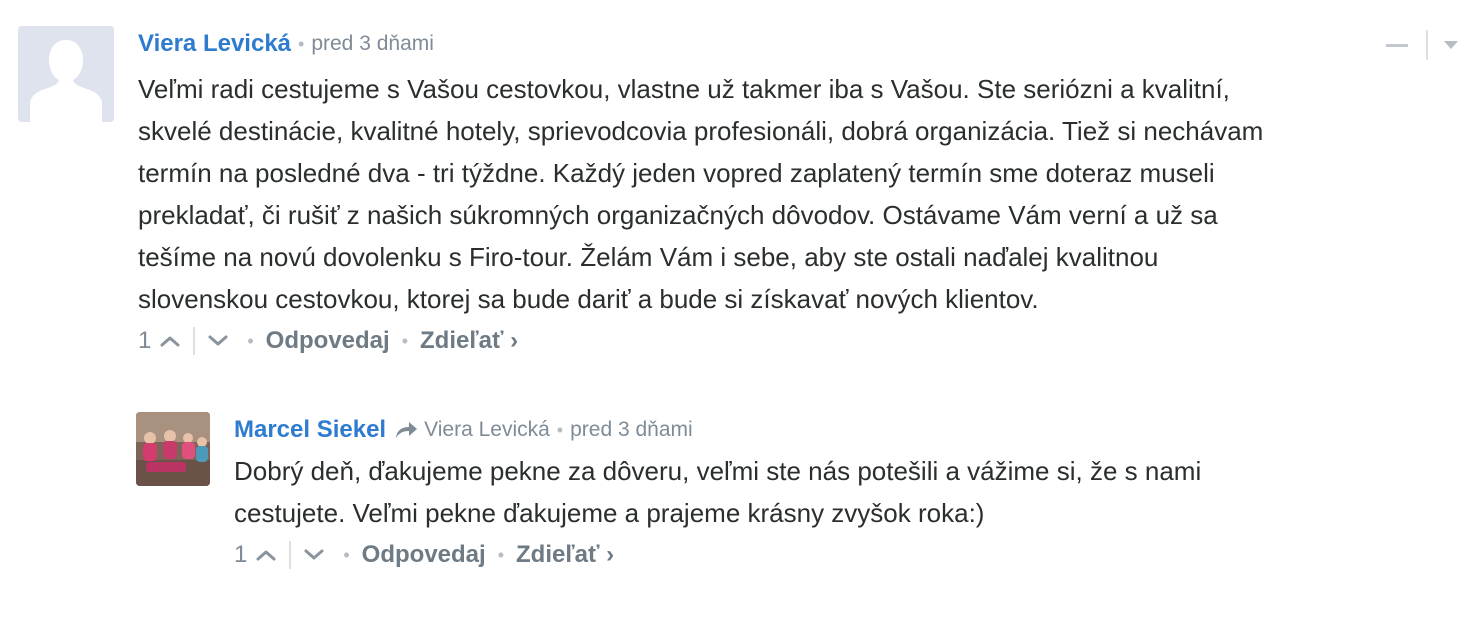 Image resolution: width=1478 pixels, height=630 pixels. I want to click on author-name: Viera Levická, so click(214, 44).